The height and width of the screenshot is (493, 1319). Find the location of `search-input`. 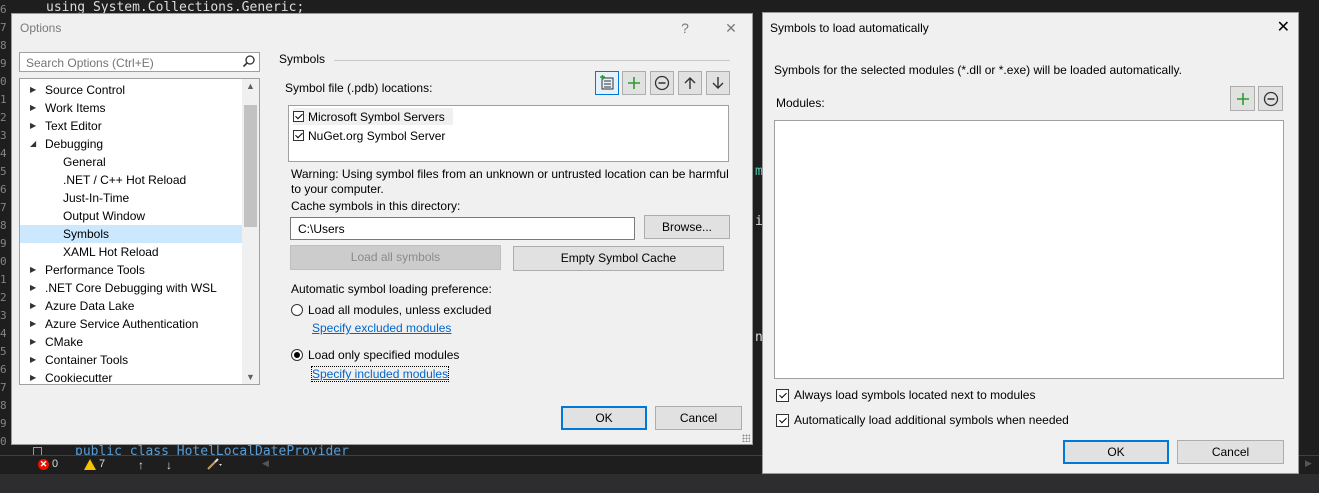

search-input is located at coordinates (131, 63).